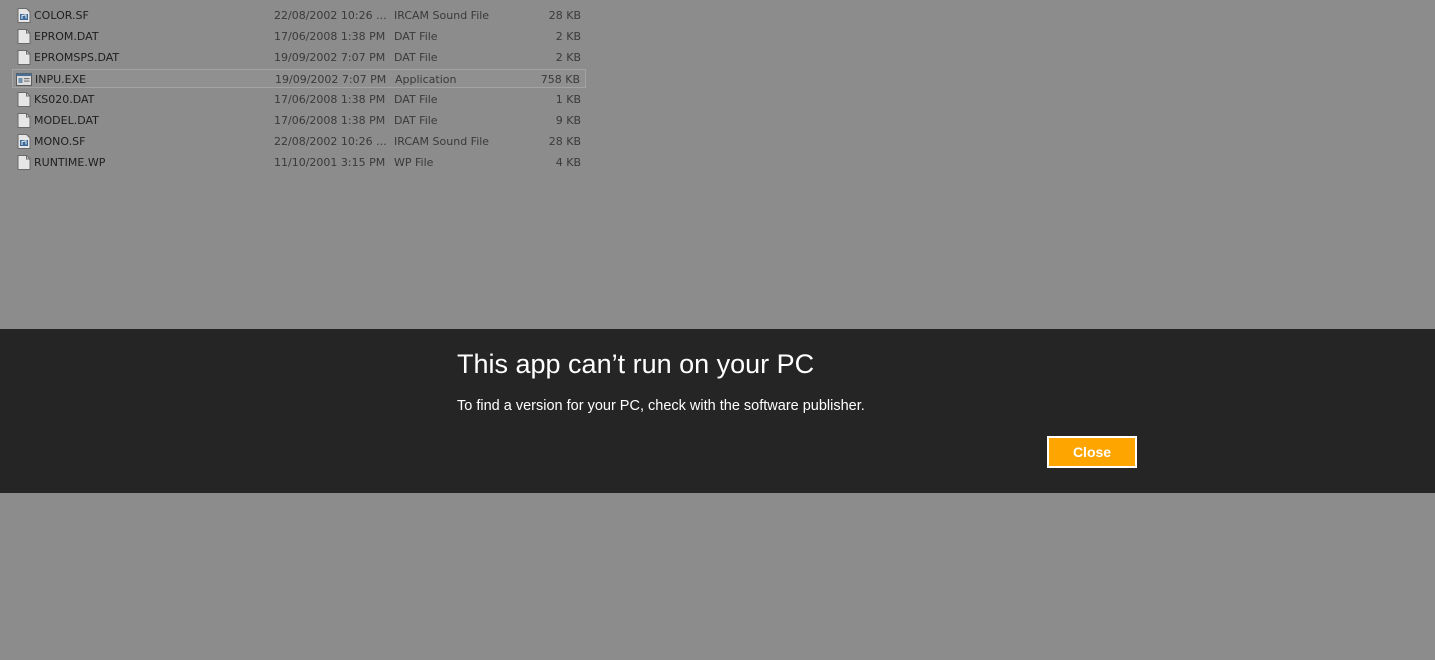 The width and height of the screenshot is (1435, 660). I want to click on file-type: Application, so click(426, 79).